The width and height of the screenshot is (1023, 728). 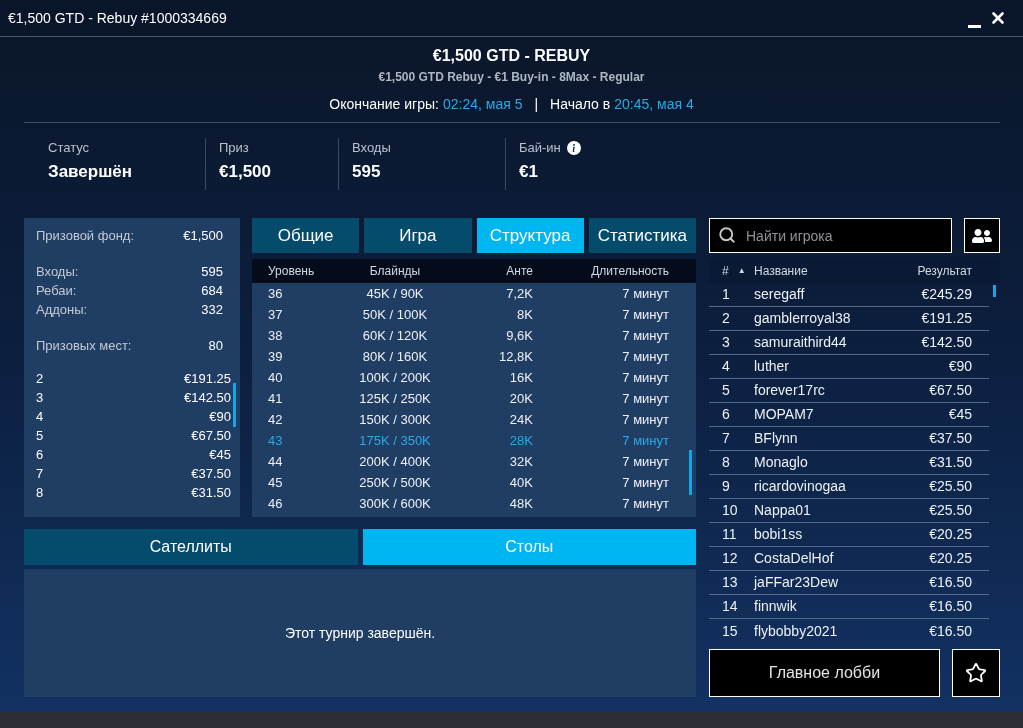 I want to click on friends-button, so click(x=982, y=235).